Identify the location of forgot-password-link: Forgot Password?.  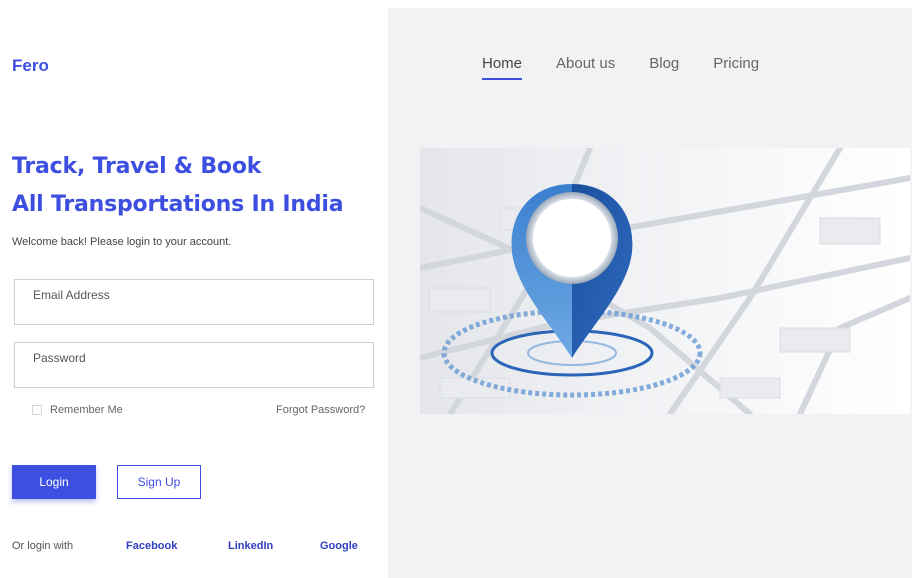
(320, 410).